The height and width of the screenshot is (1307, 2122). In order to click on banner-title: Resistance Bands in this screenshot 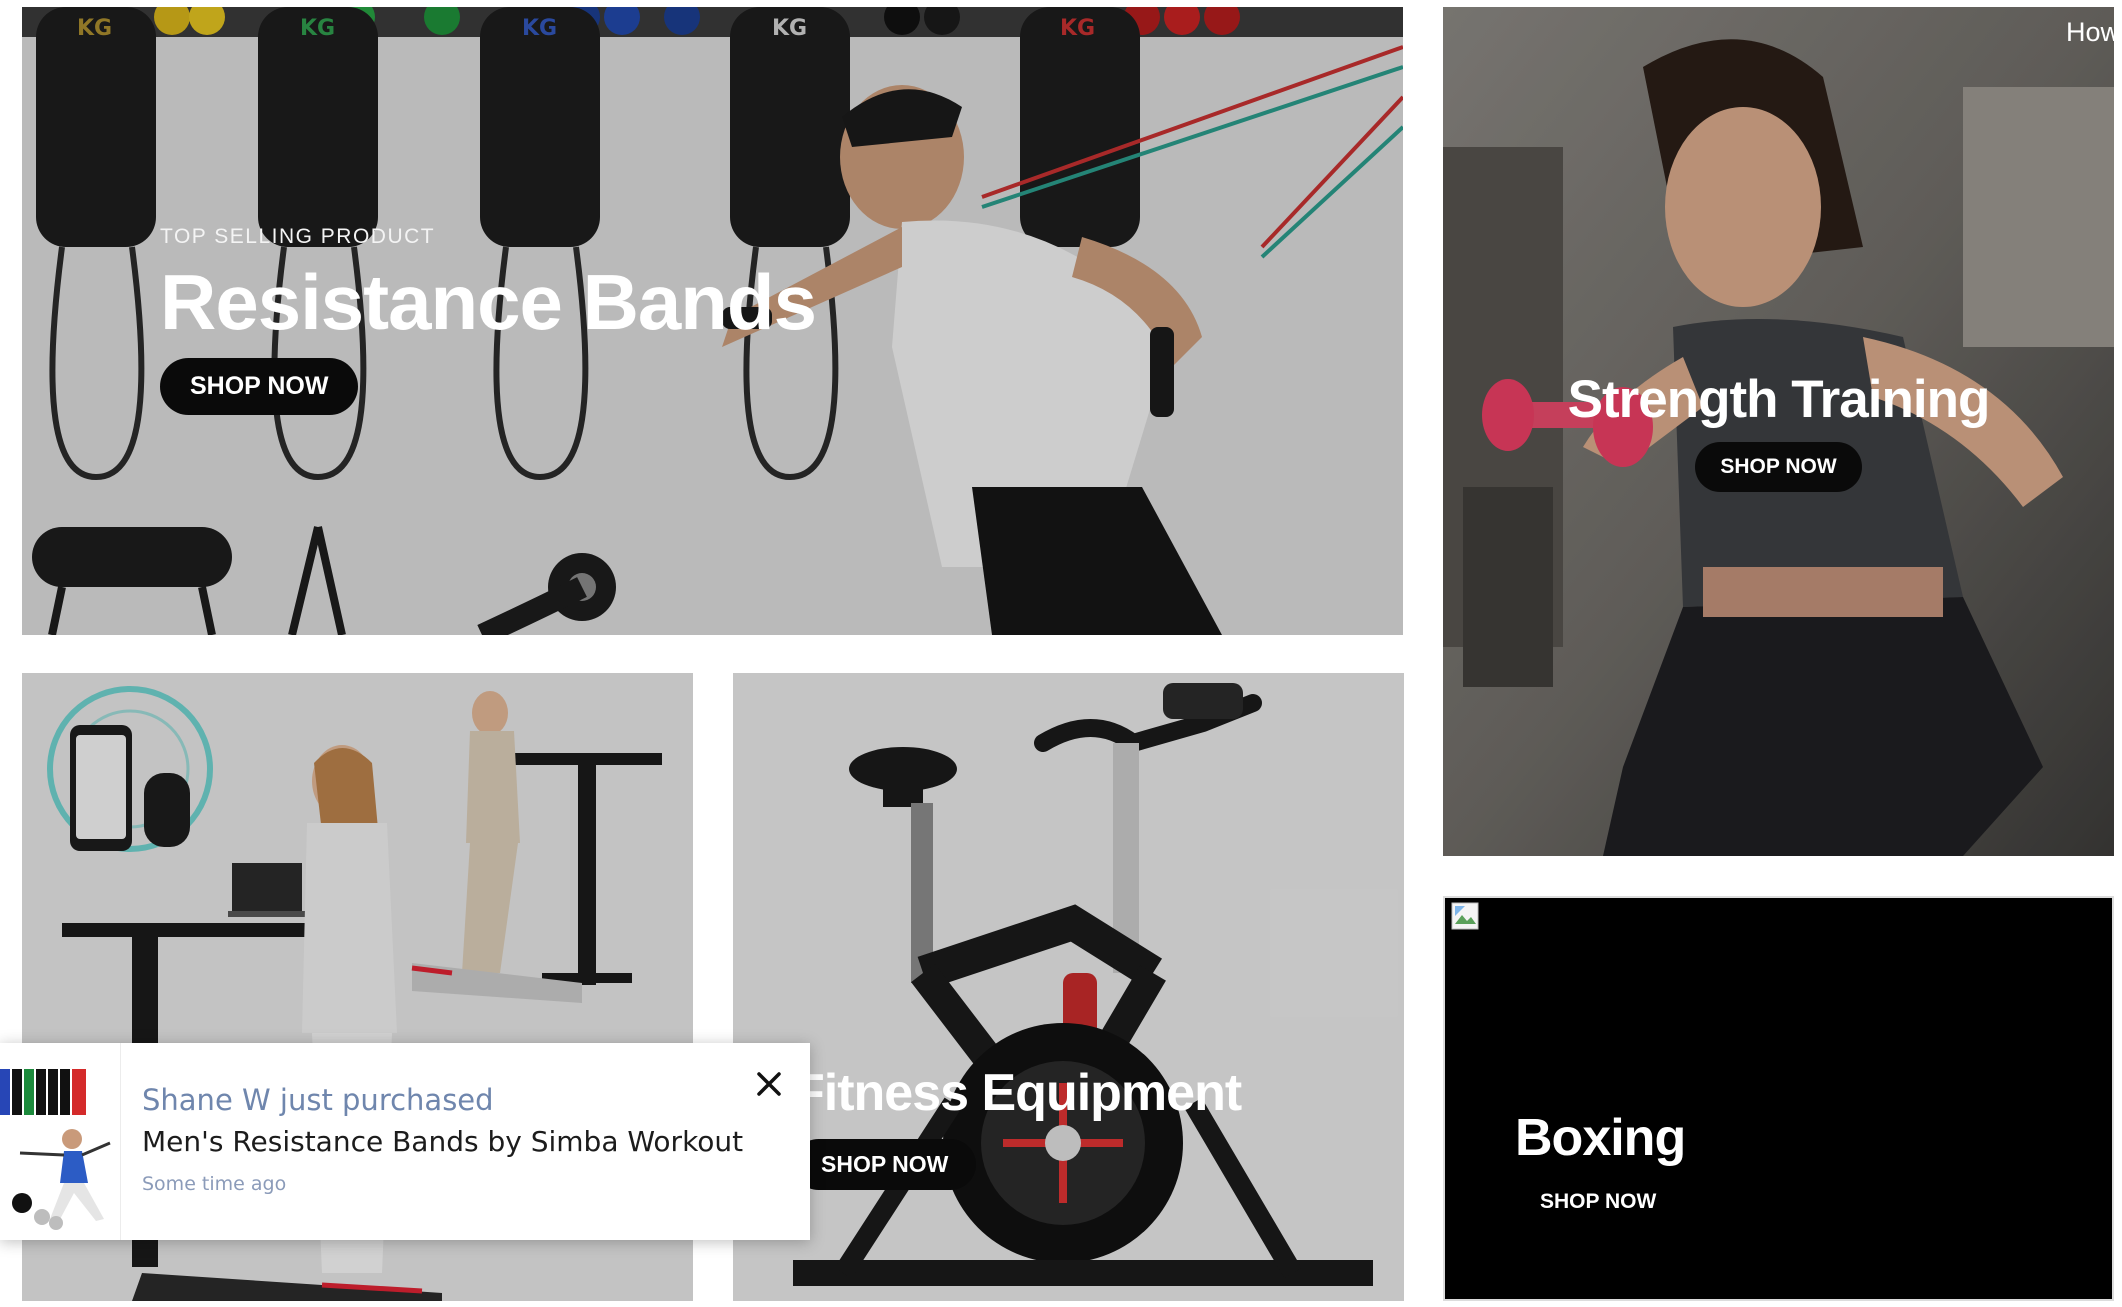, I will do `click(488, 302)`.